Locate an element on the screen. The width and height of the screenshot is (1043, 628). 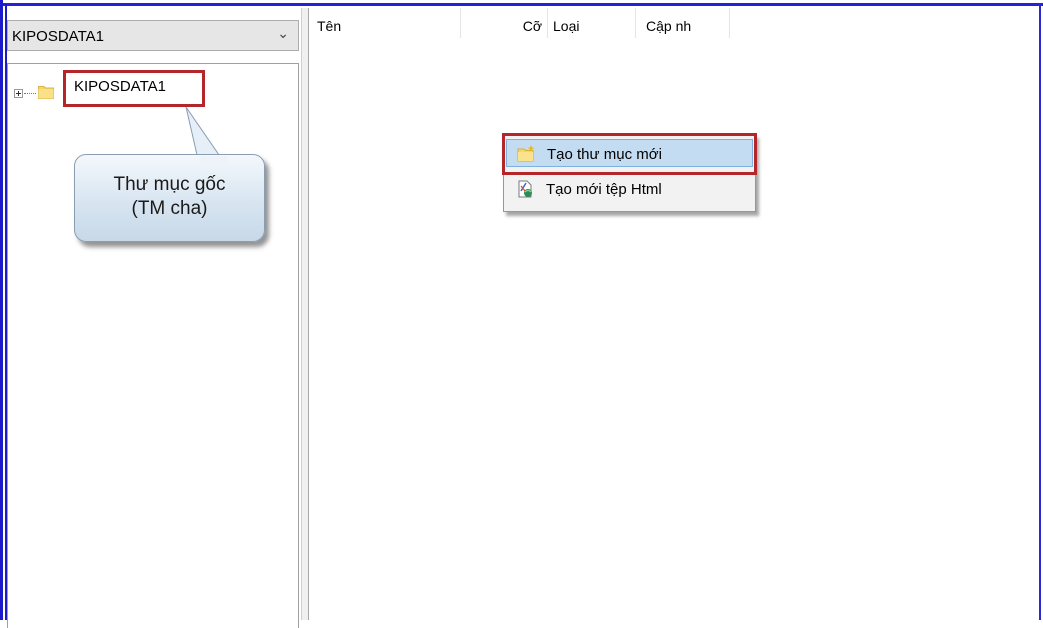
column-header-type-label: Loại is located at coordinates (566, 26).